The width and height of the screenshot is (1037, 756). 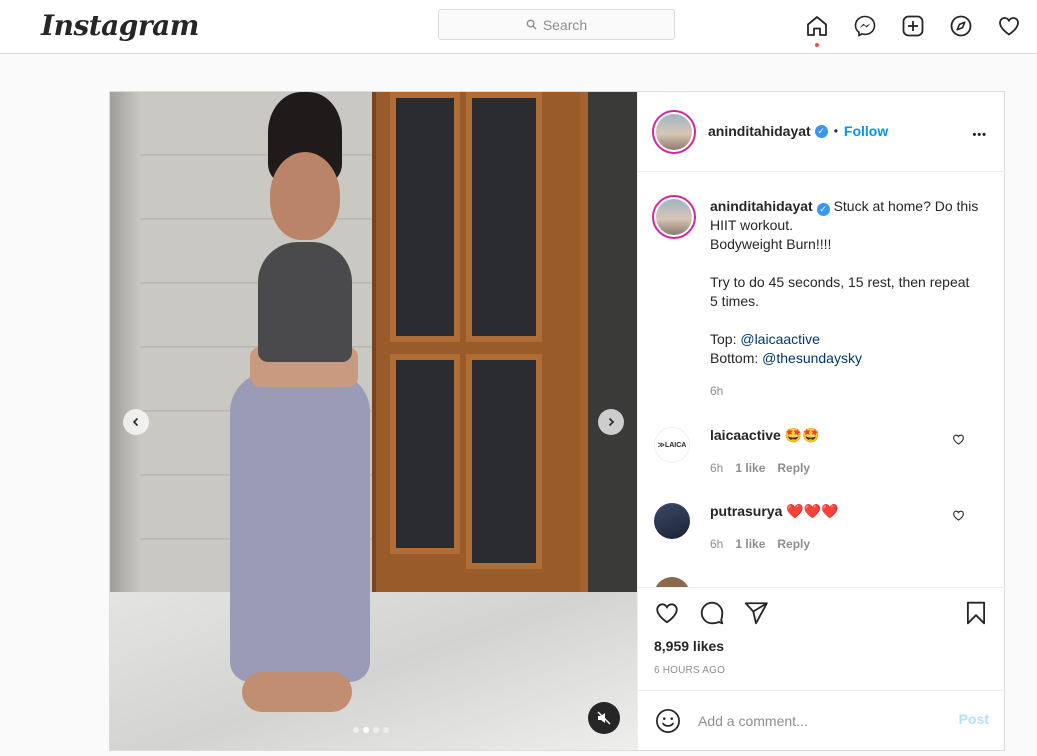 I want to click on video-side-door, so click(x=608, y=362).